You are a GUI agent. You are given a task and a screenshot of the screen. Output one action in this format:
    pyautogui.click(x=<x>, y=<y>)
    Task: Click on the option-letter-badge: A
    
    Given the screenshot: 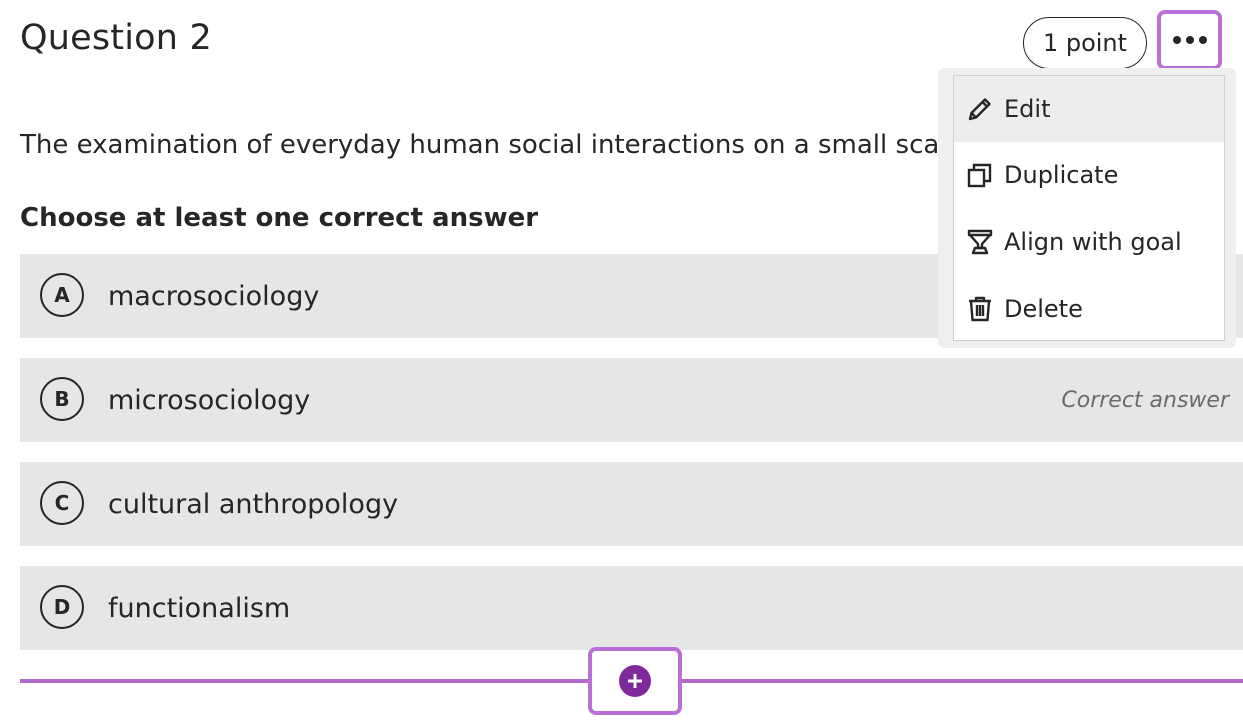 What is the action you would take?
    pyautogui.click(x=62, y=295)
    